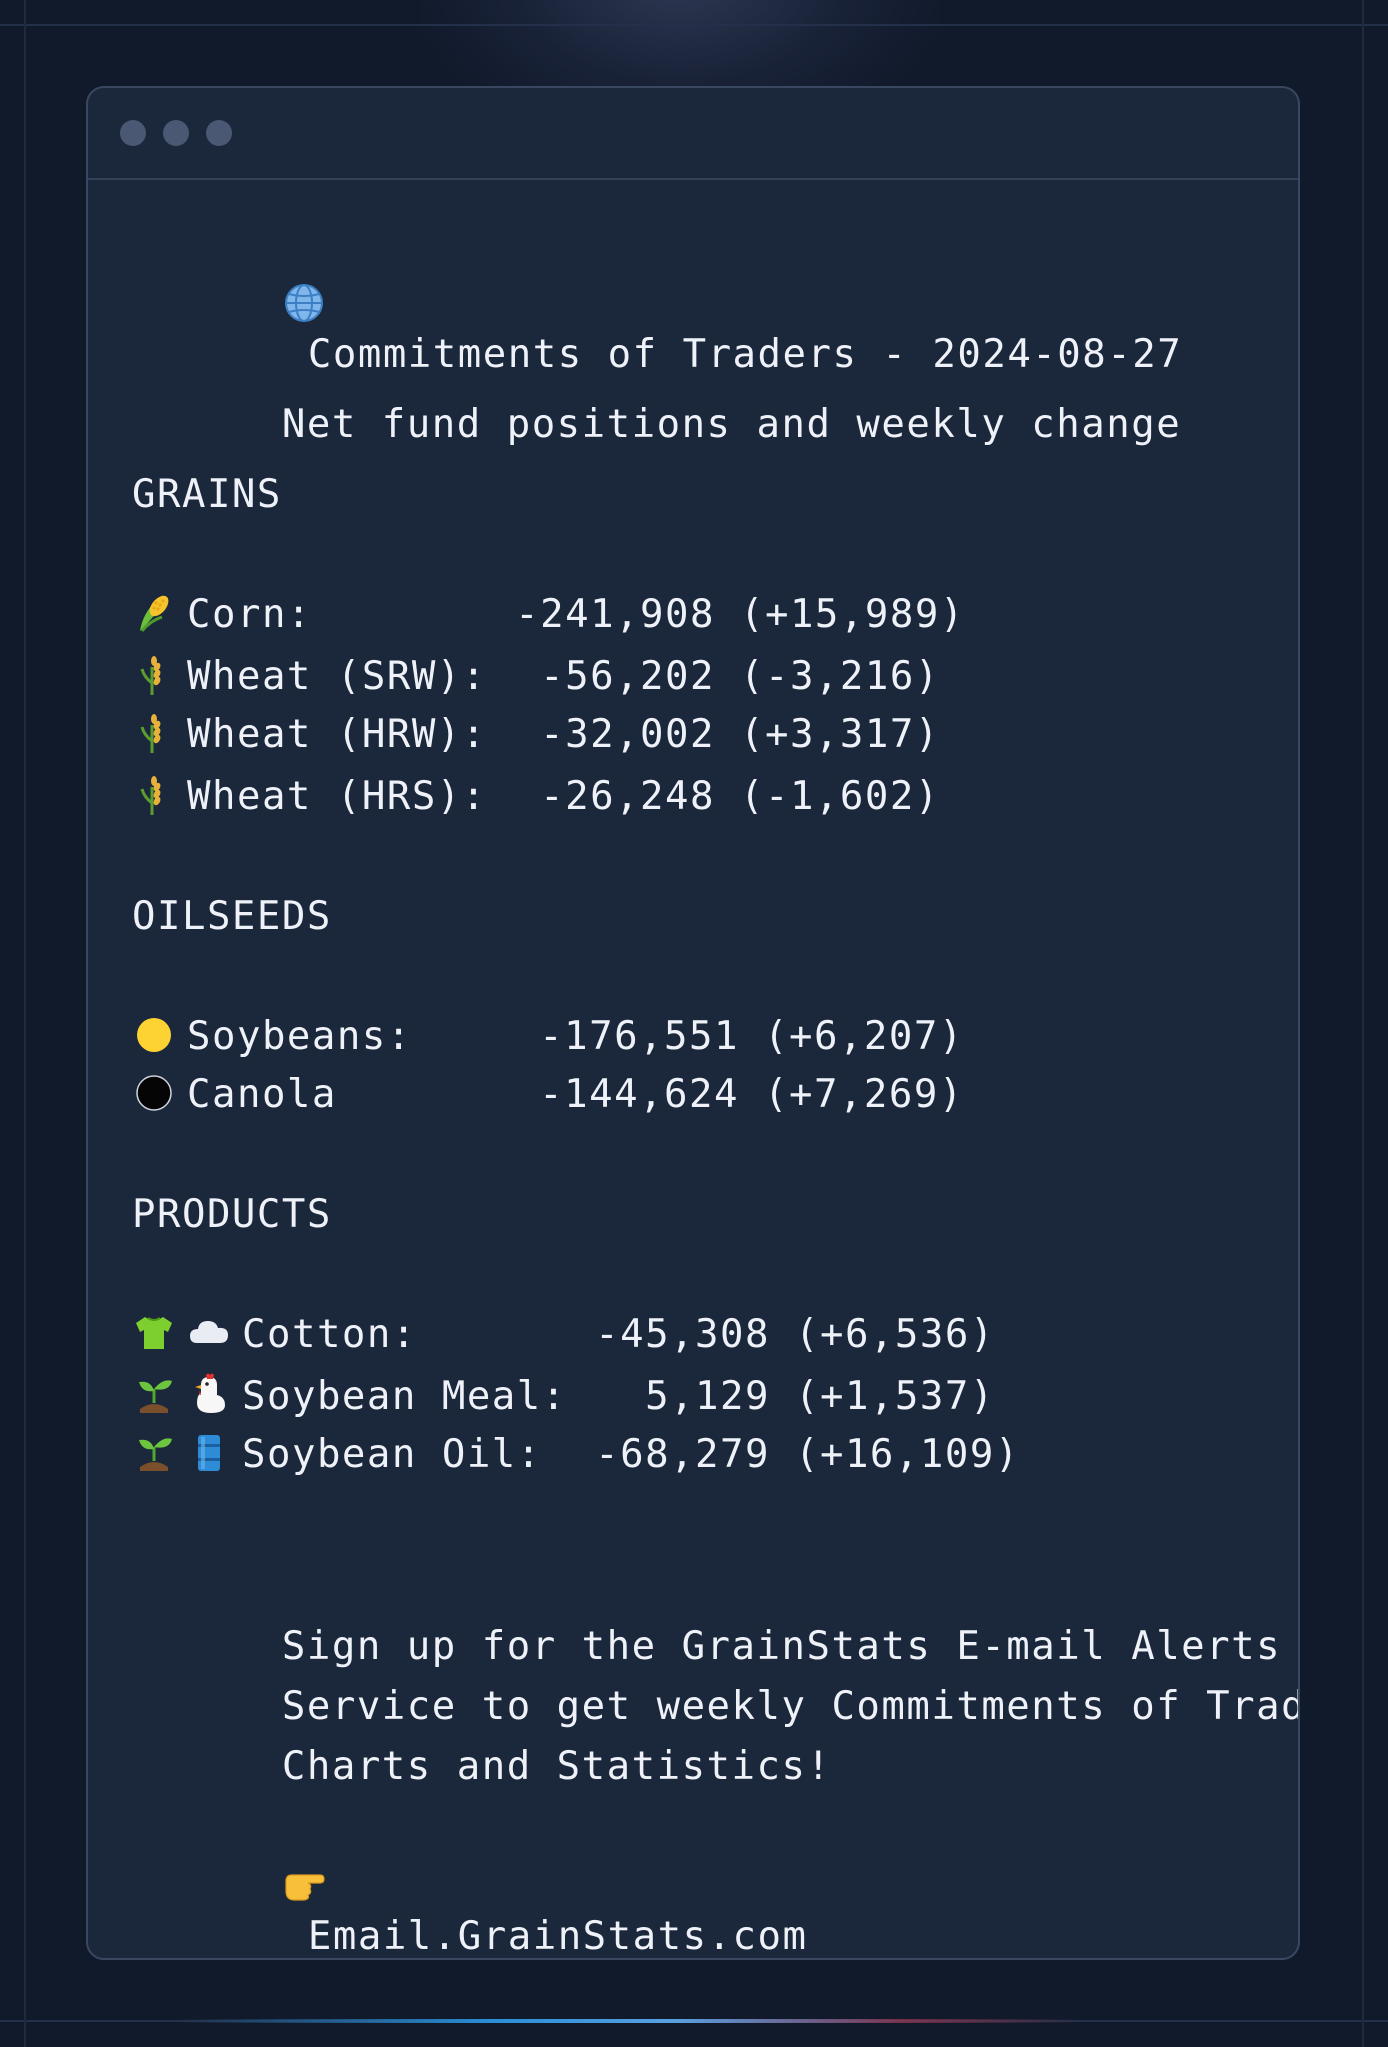  I want to click on position-row: Soybeans: -176,551 (+6,207), so click(682, 1037).